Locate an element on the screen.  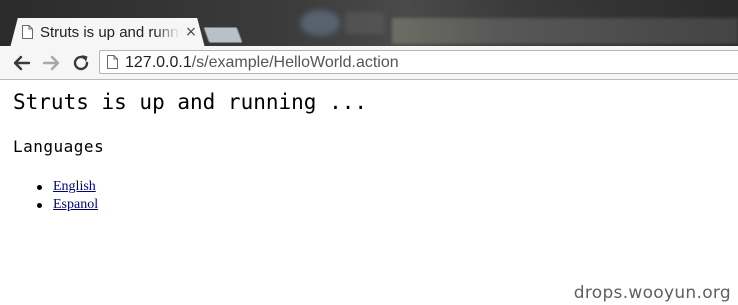
url-path: /s/example/HelloWorld.action is located at coordinates (295, 62).